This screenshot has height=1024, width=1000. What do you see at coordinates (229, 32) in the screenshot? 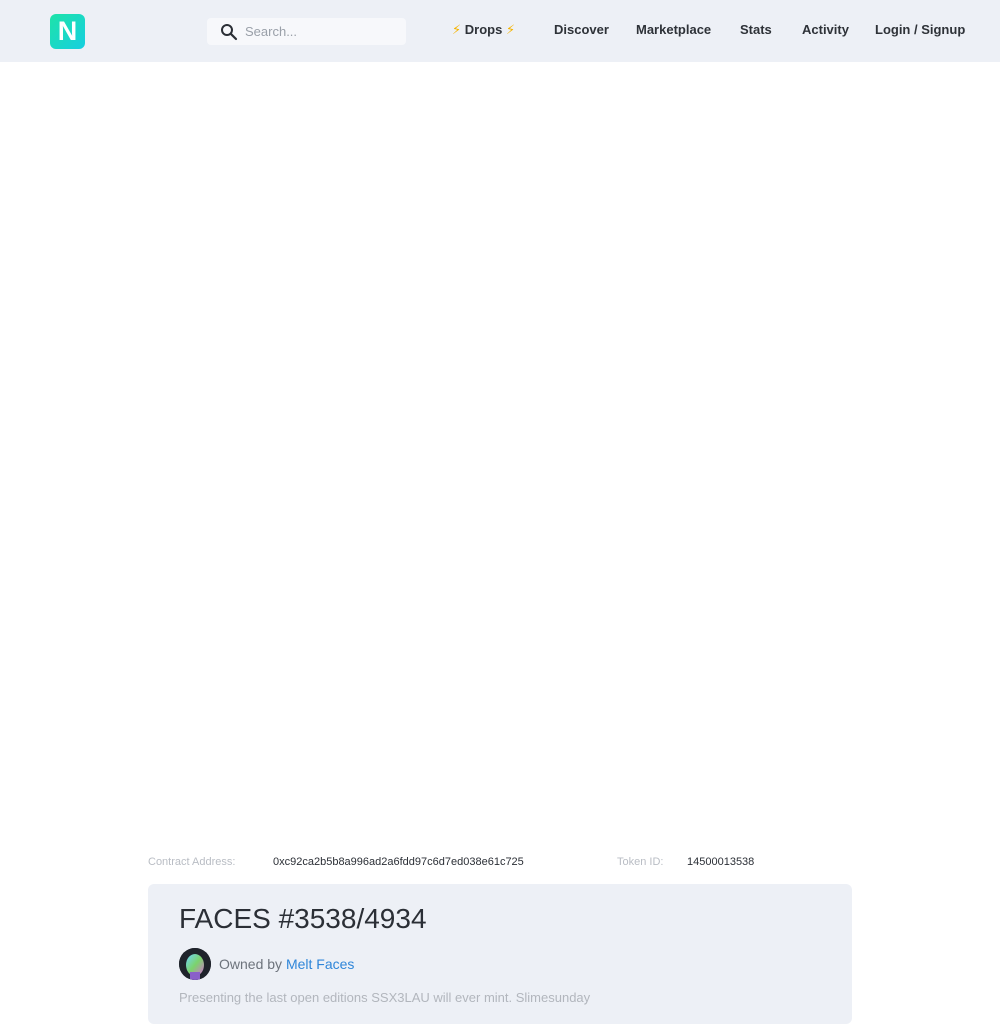
I see `search-icon` at bounding box center [229, 32].